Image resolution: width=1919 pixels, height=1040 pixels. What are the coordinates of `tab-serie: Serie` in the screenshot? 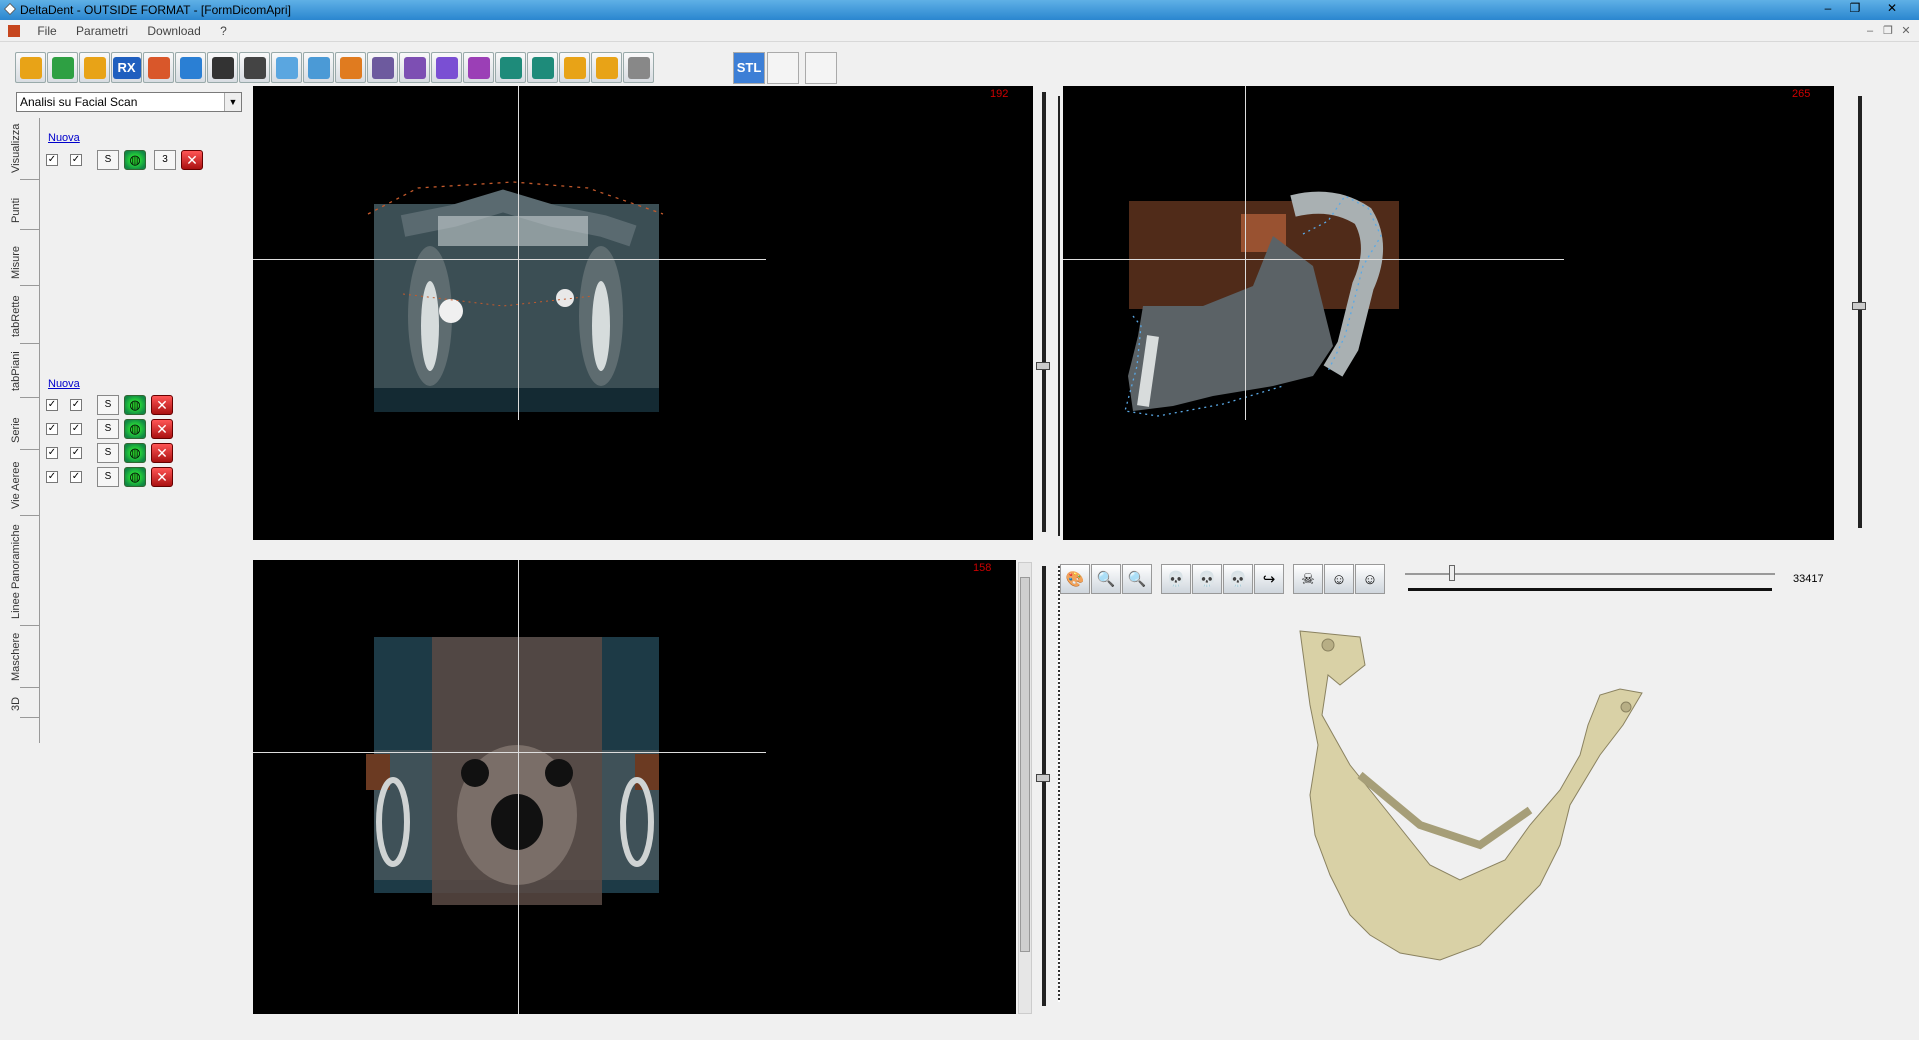 It's located at (25, 424).